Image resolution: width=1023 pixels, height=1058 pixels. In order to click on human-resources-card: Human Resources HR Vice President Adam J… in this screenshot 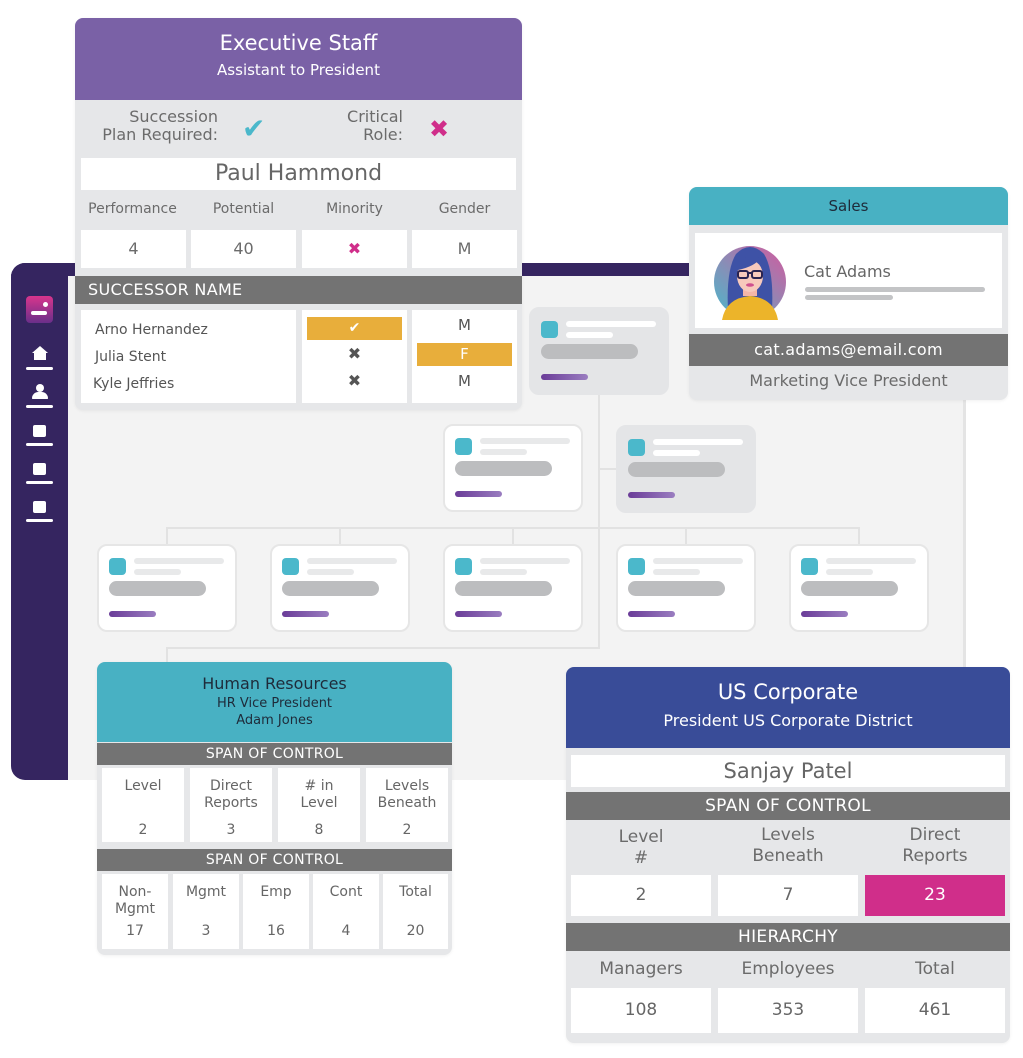, I will do `click(274, 808)`.